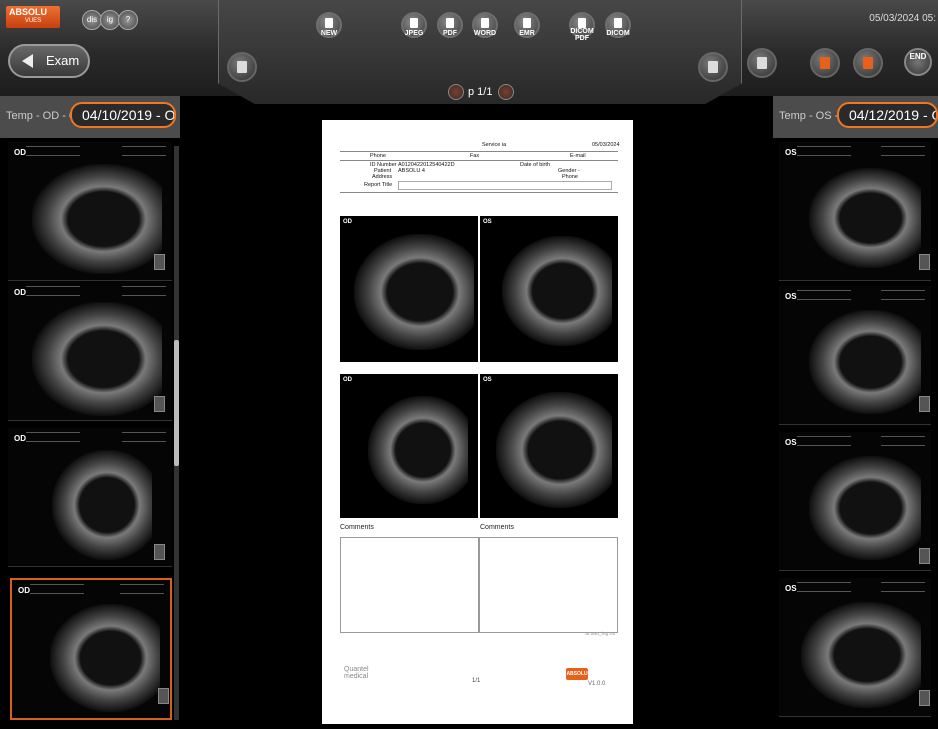 This screenshot has width=938, height=729. What do you see at coordinates (110, 20) in the screenshot?
I see `mini-button-2: ig` at bounding box center [110, 20].